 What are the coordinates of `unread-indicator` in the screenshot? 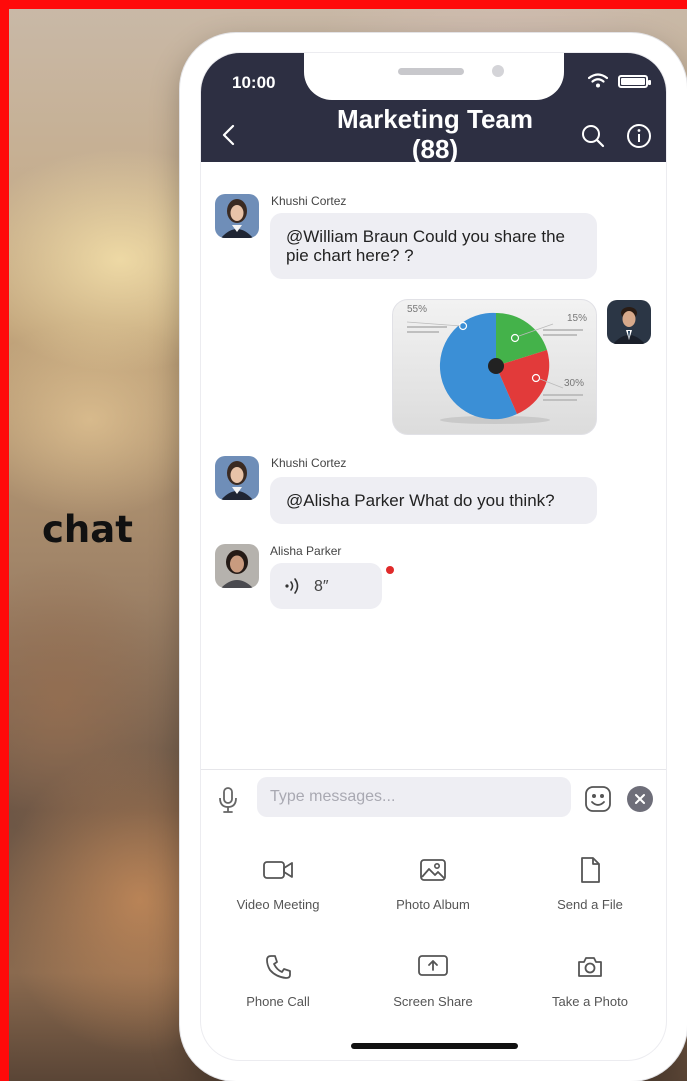 It's located at (390, 570).